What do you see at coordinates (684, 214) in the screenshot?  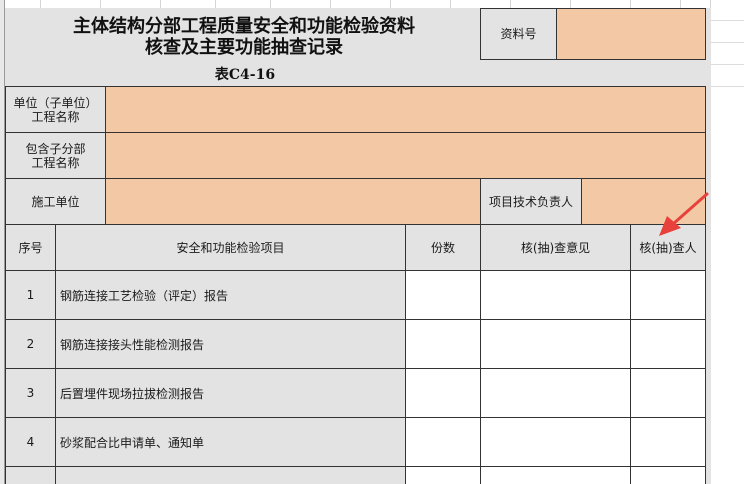 I see `red-annotation-arrow-icon` at bounding box center [684, 214].